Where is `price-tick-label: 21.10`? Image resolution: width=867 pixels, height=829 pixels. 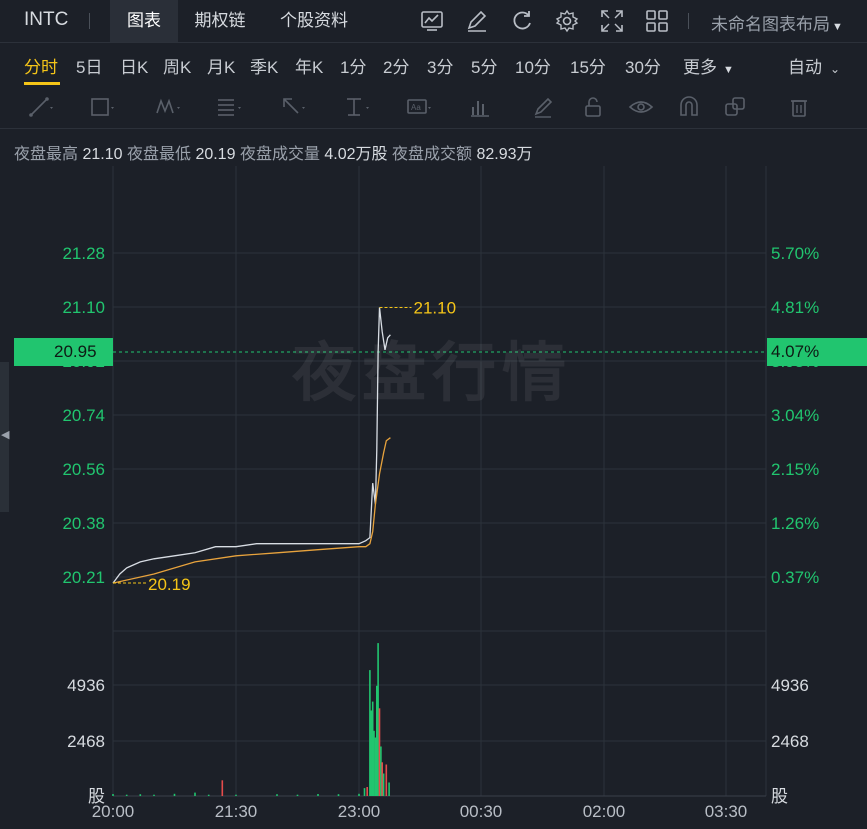 price-tick-label: 21.10 is located at coordinates (83, 307).